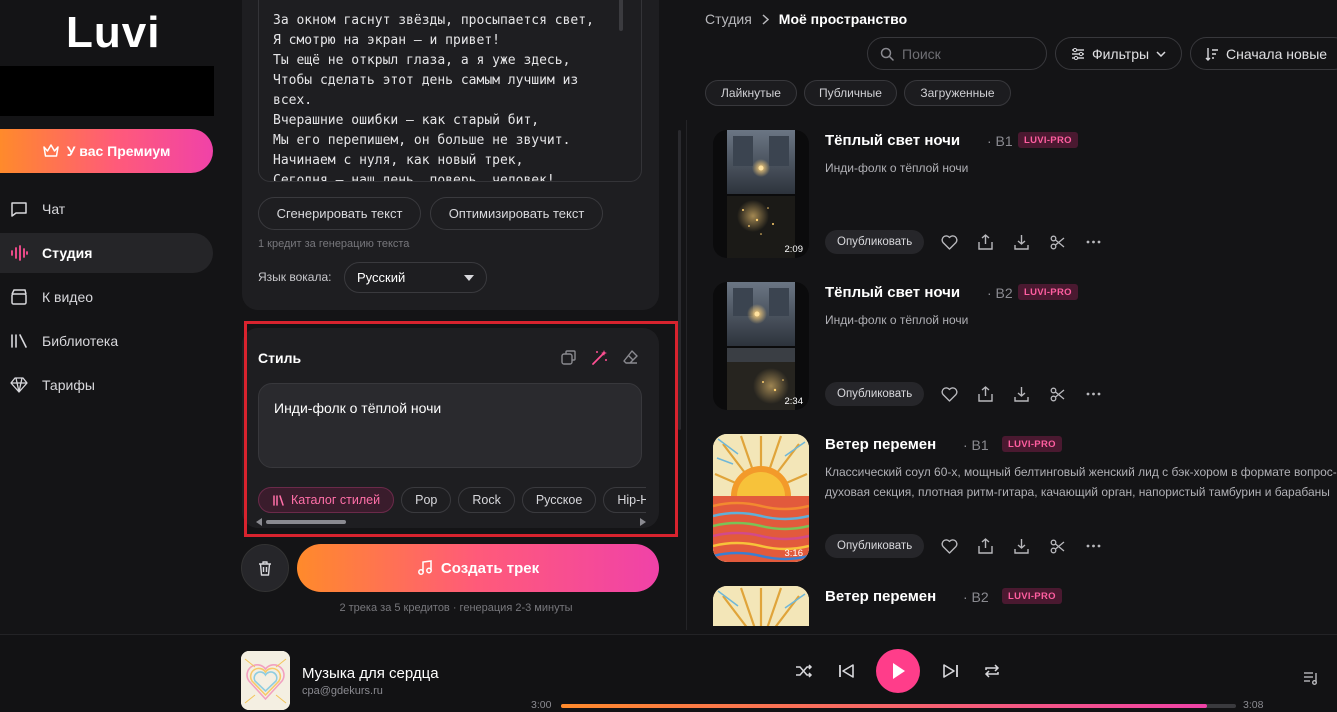 This screenshot has height=712, width=1337. Describe the element at coordinates (1000, 293) in the screenshot. I see `track-version: · B2` at that location.